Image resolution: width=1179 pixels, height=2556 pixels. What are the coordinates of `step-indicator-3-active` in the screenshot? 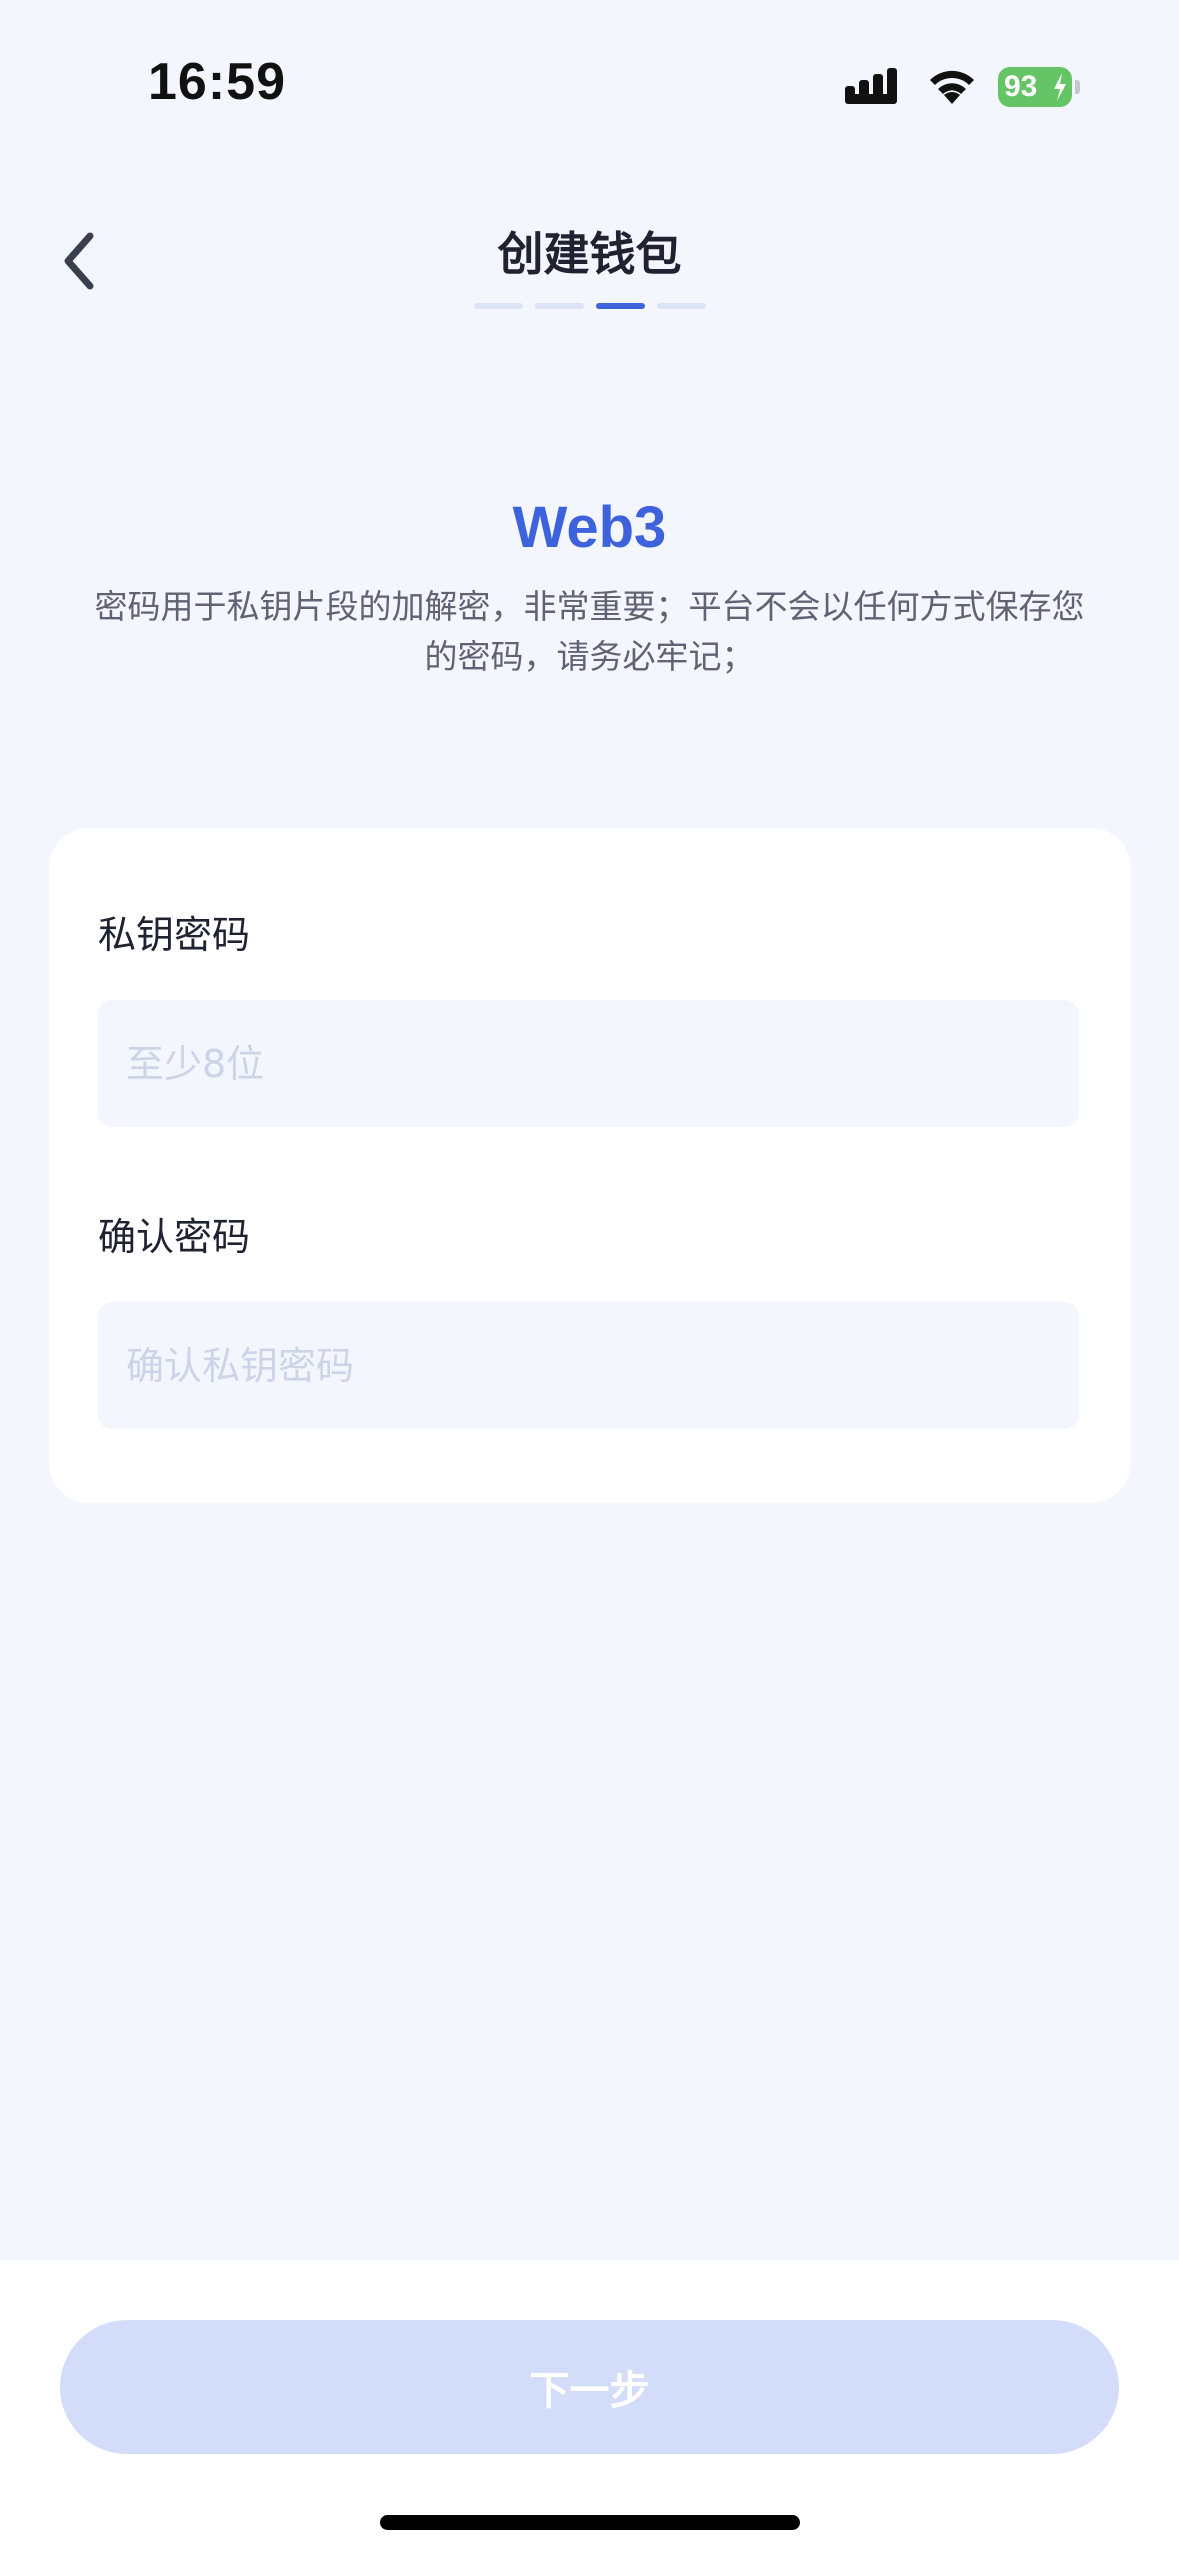 It's located at (620, 306).